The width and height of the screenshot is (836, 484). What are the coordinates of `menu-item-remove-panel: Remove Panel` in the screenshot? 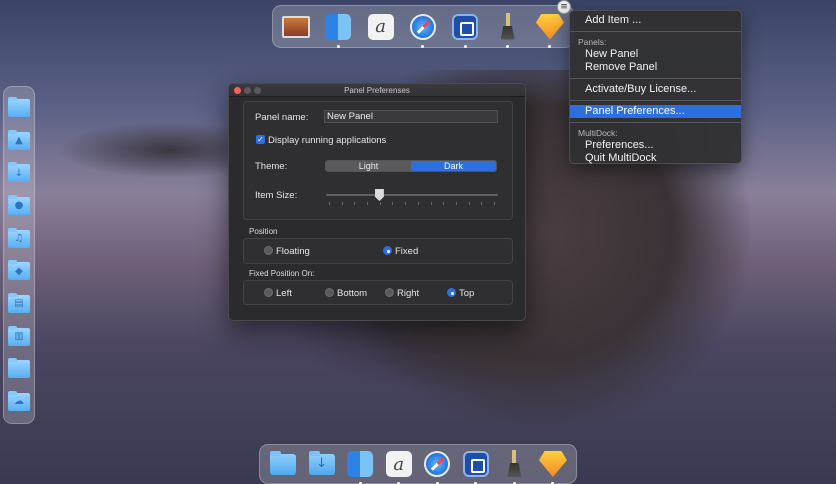 It's located at (655, 67).